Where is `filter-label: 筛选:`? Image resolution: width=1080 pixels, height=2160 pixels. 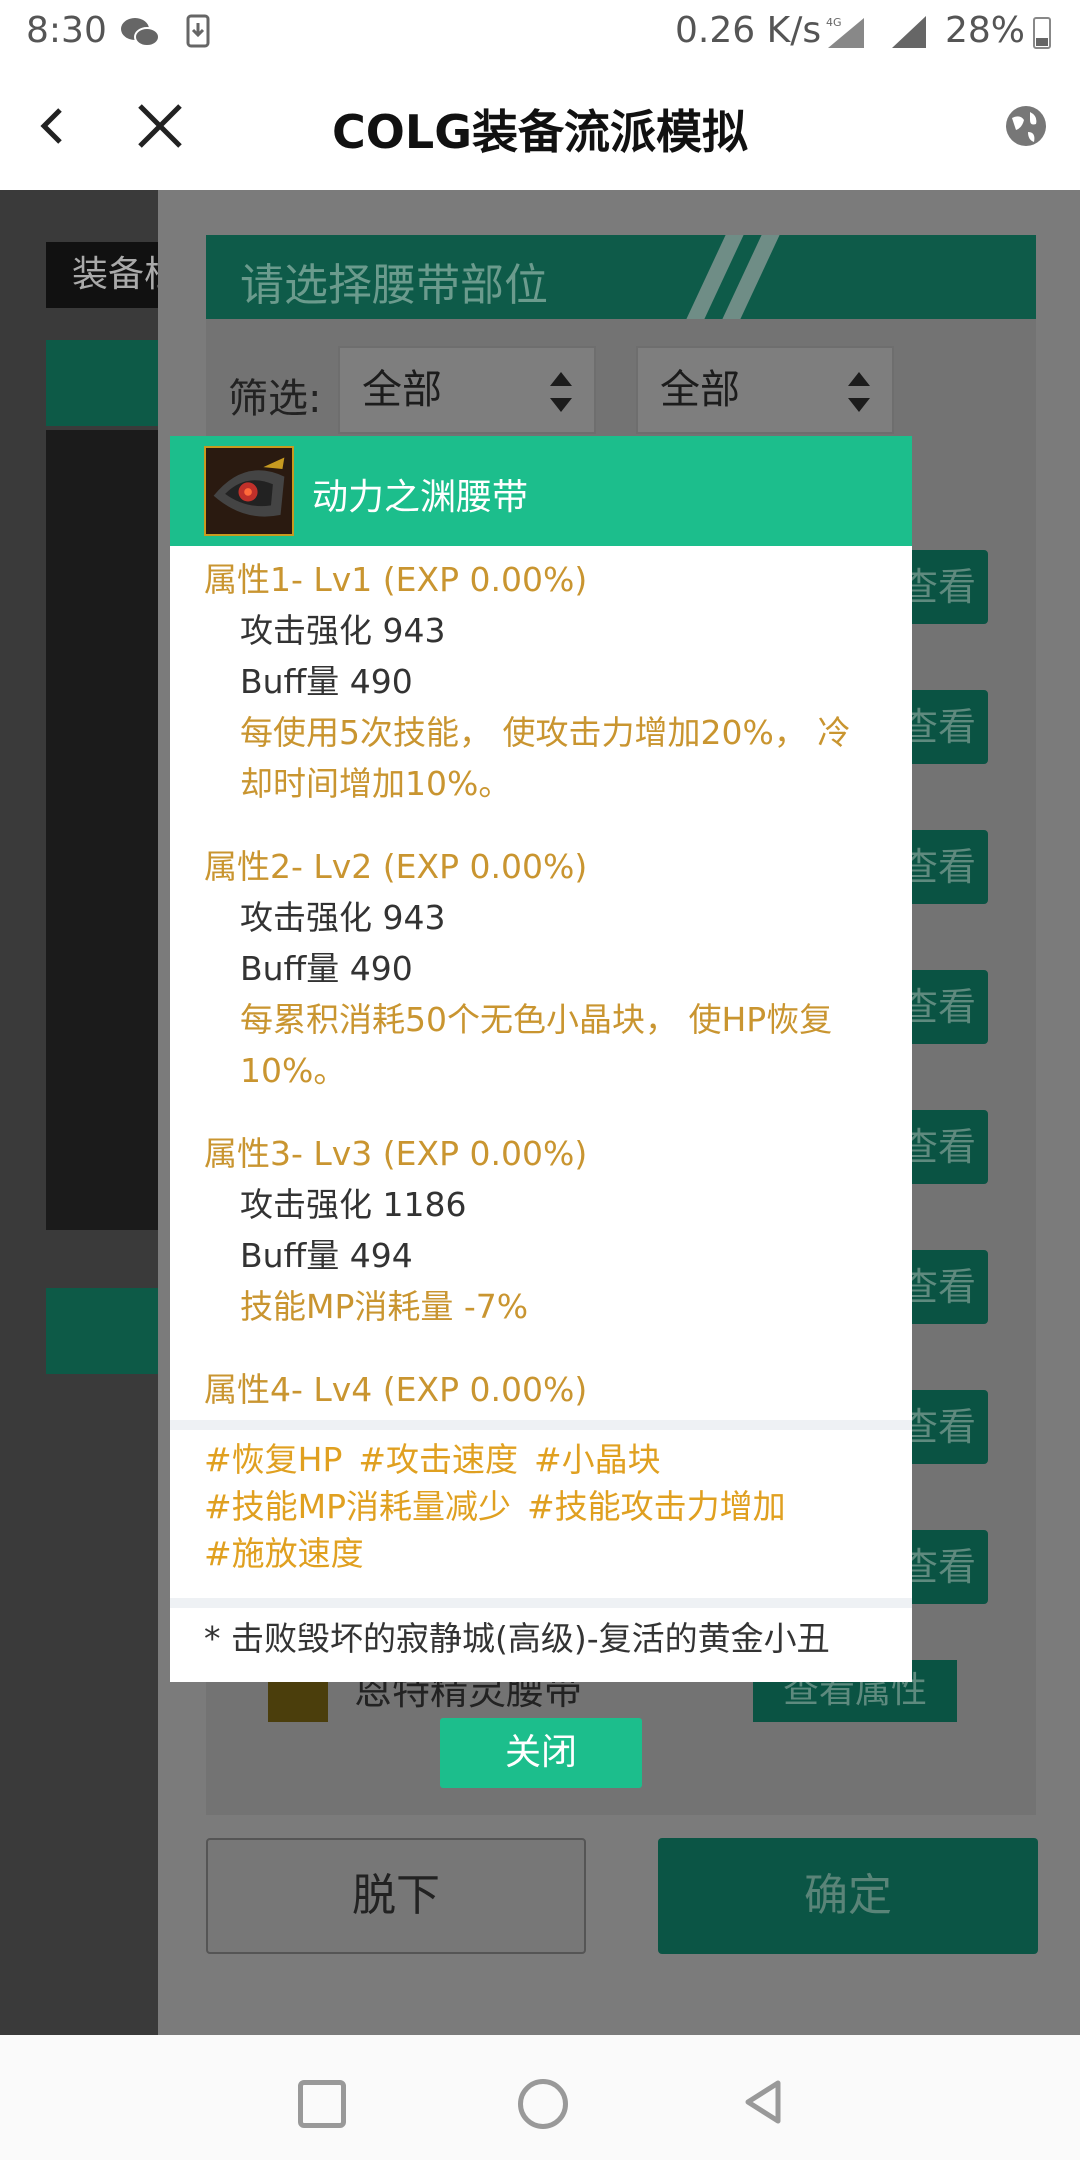 filter-label: 筛选: is located at coordinates (275, 399).